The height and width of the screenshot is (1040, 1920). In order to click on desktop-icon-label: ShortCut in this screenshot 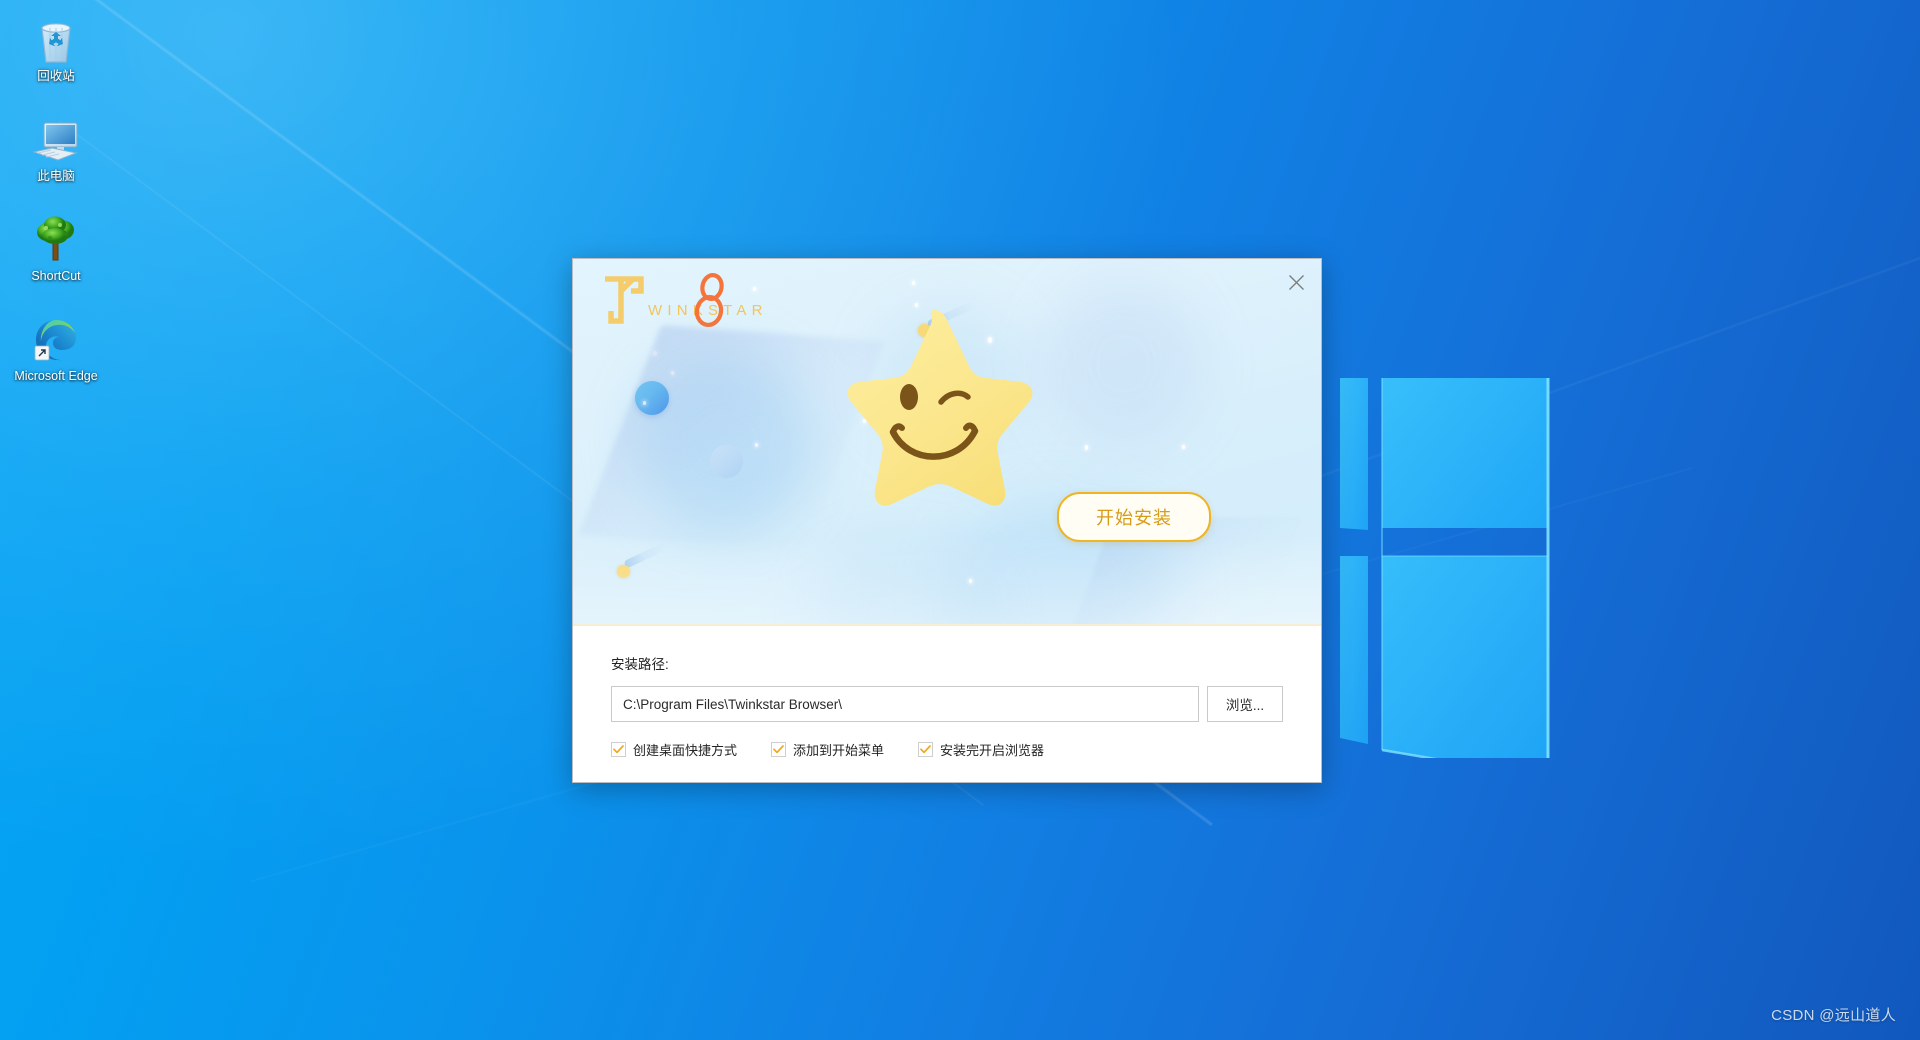, I will do `click(56, 276)`.